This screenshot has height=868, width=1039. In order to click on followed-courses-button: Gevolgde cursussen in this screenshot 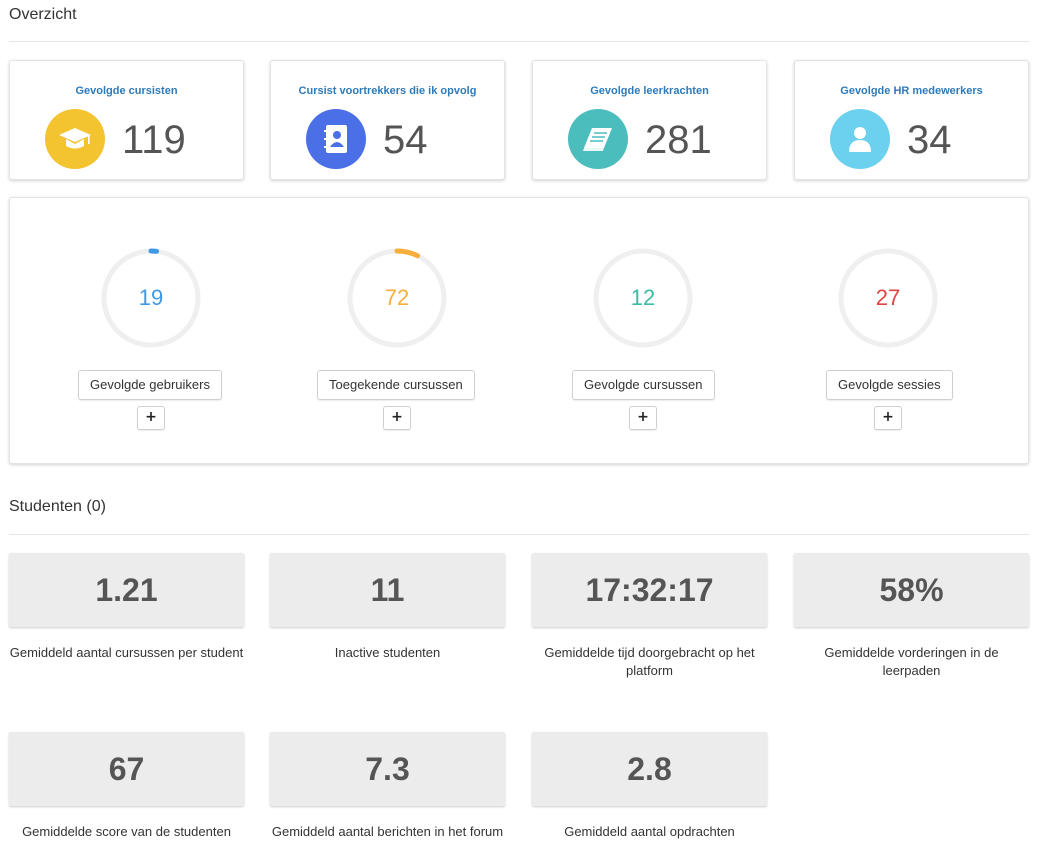, I will do `click(643, 385)`.